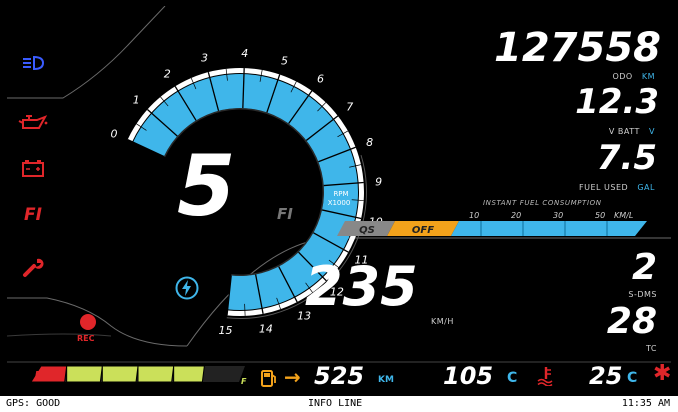 This screenshot has height=412, width=678. I want to click on range-unit: KM, so click(386, 380).